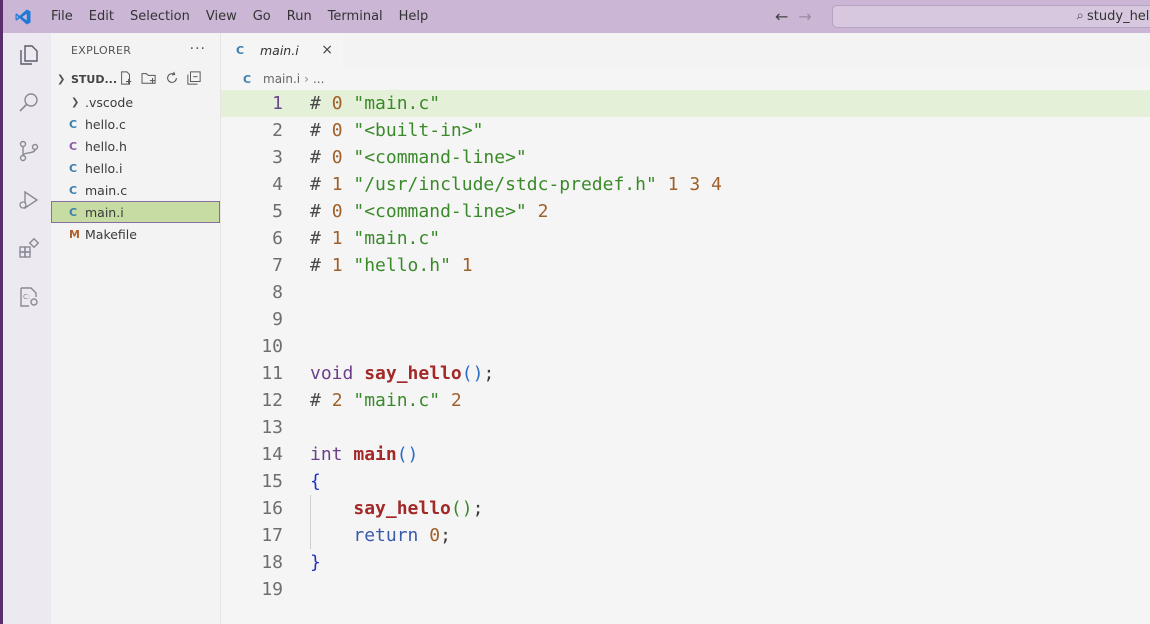 This screenshot has height=624, width=1150. Describe the element at coordinates (29, 103) in the screenshot. I see `search-view-icon` at that location.